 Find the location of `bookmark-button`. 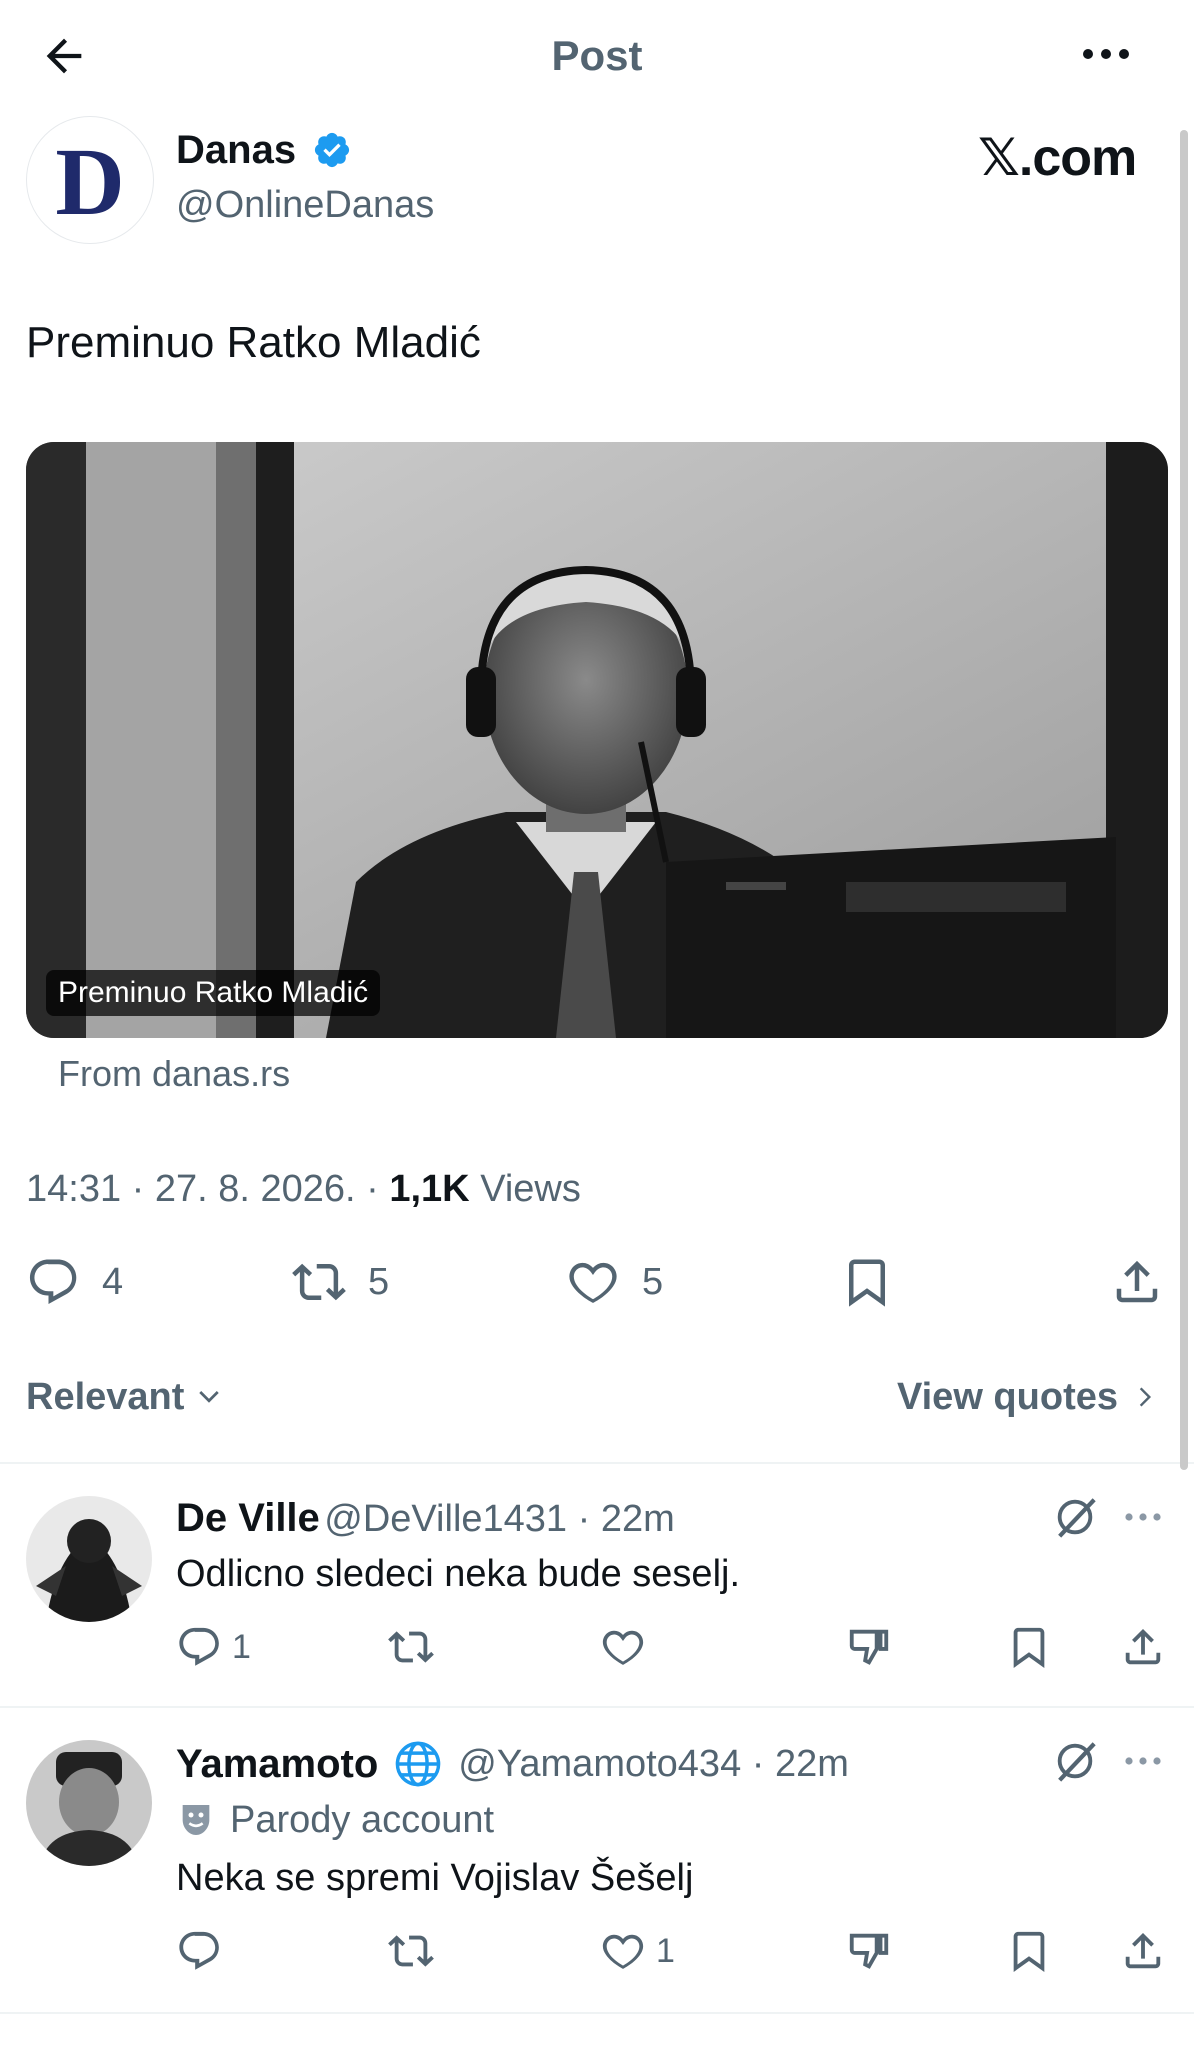

bookmark-button is located at coordinates (867, 1282).